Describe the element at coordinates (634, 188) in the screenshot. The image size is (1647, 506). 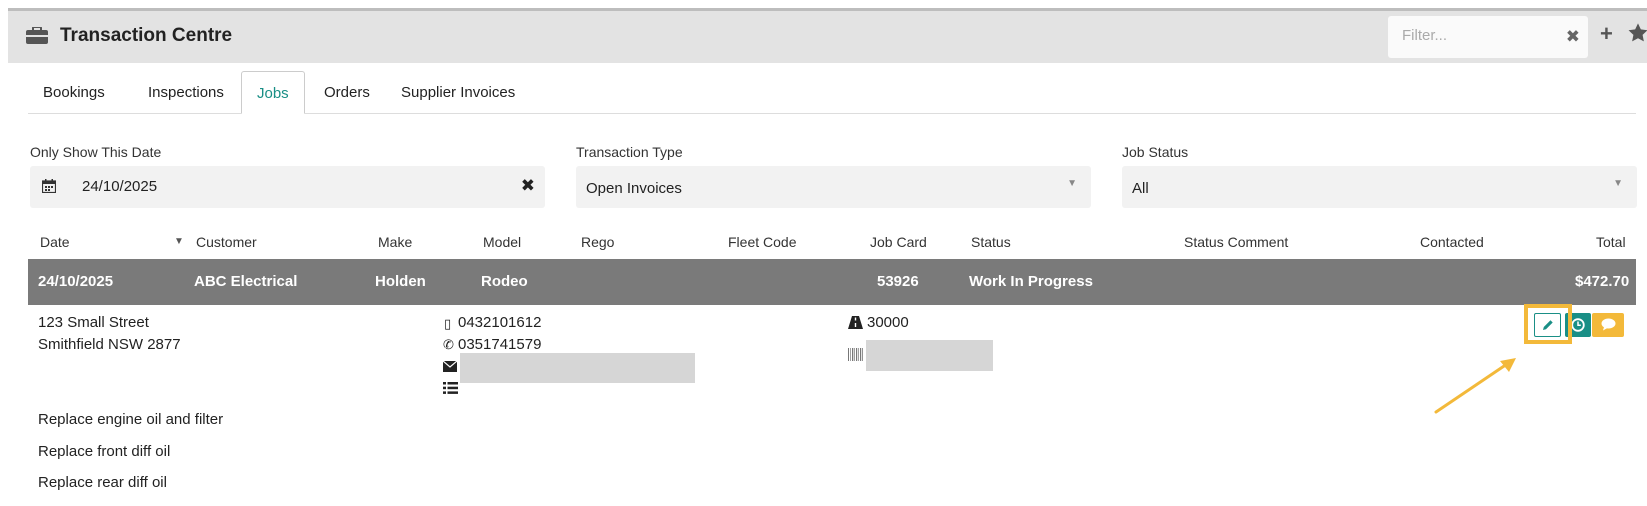
I see `transaction-type-value: Open Invoices` at that location.